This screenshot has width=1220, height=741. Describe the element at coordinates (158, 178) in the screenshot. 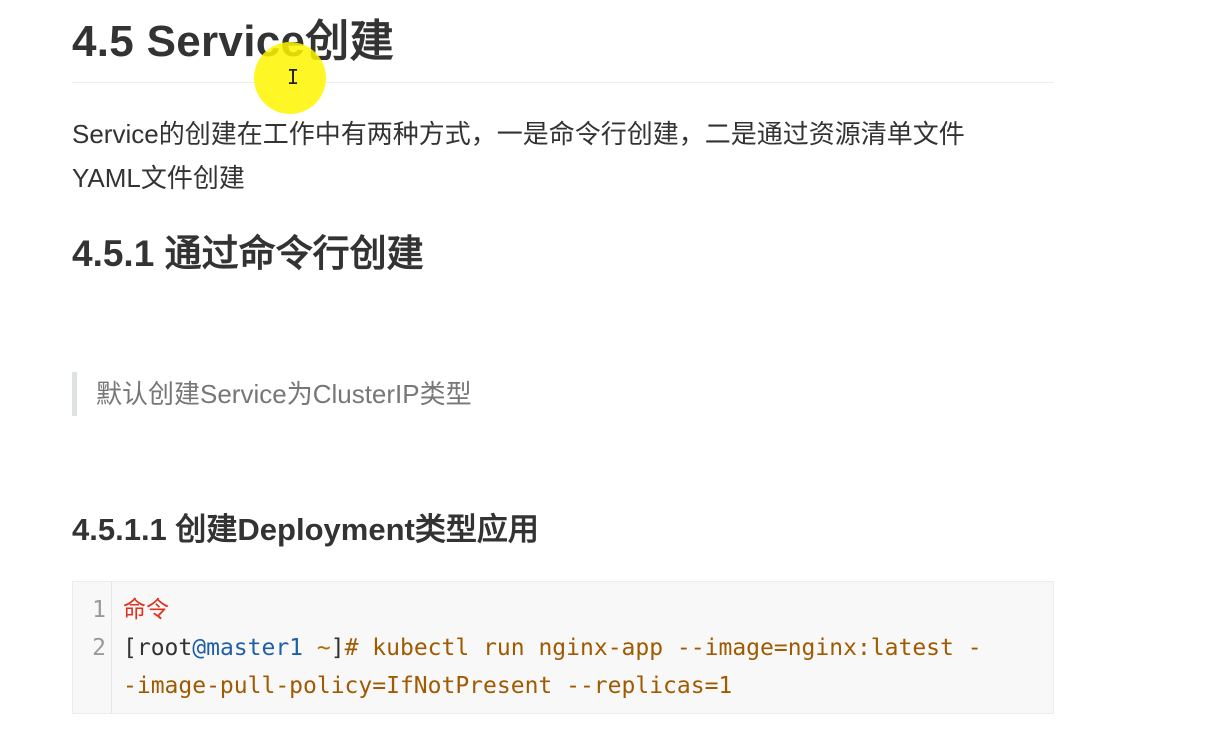

I see `intro-paragraph-line-2: YAML文件创建` at that location.